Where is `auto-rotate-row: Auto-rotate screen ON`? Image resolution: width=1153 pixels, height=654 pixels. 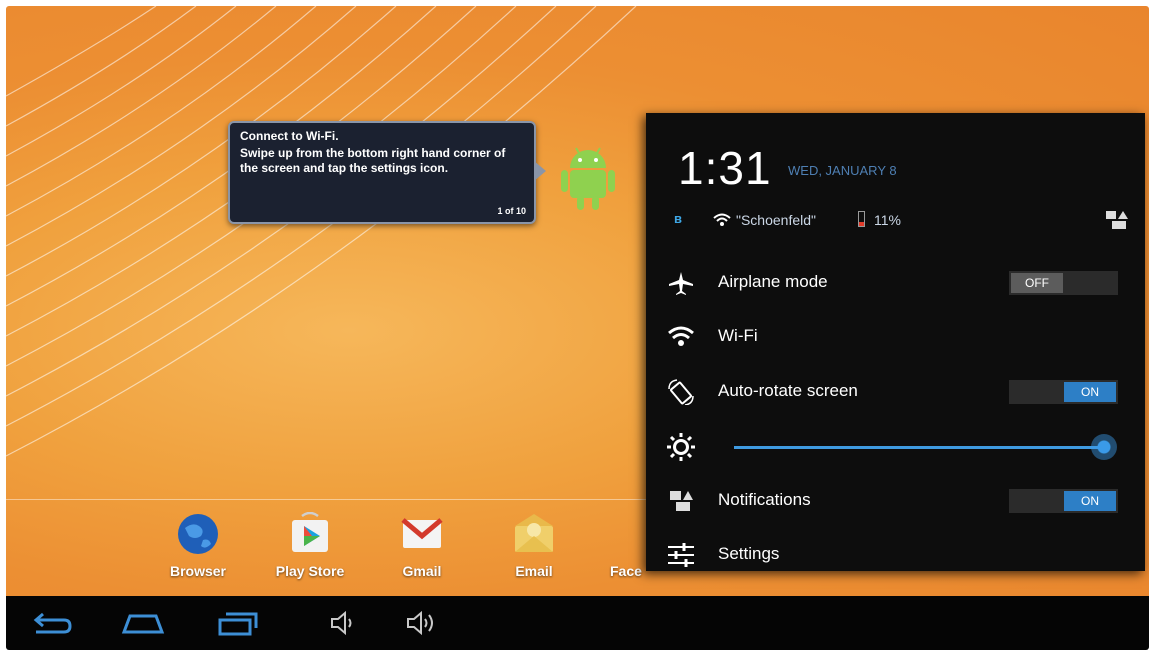 auto-rotate-row: Auto-rotate screen ON is located at coordinates (895, 392).